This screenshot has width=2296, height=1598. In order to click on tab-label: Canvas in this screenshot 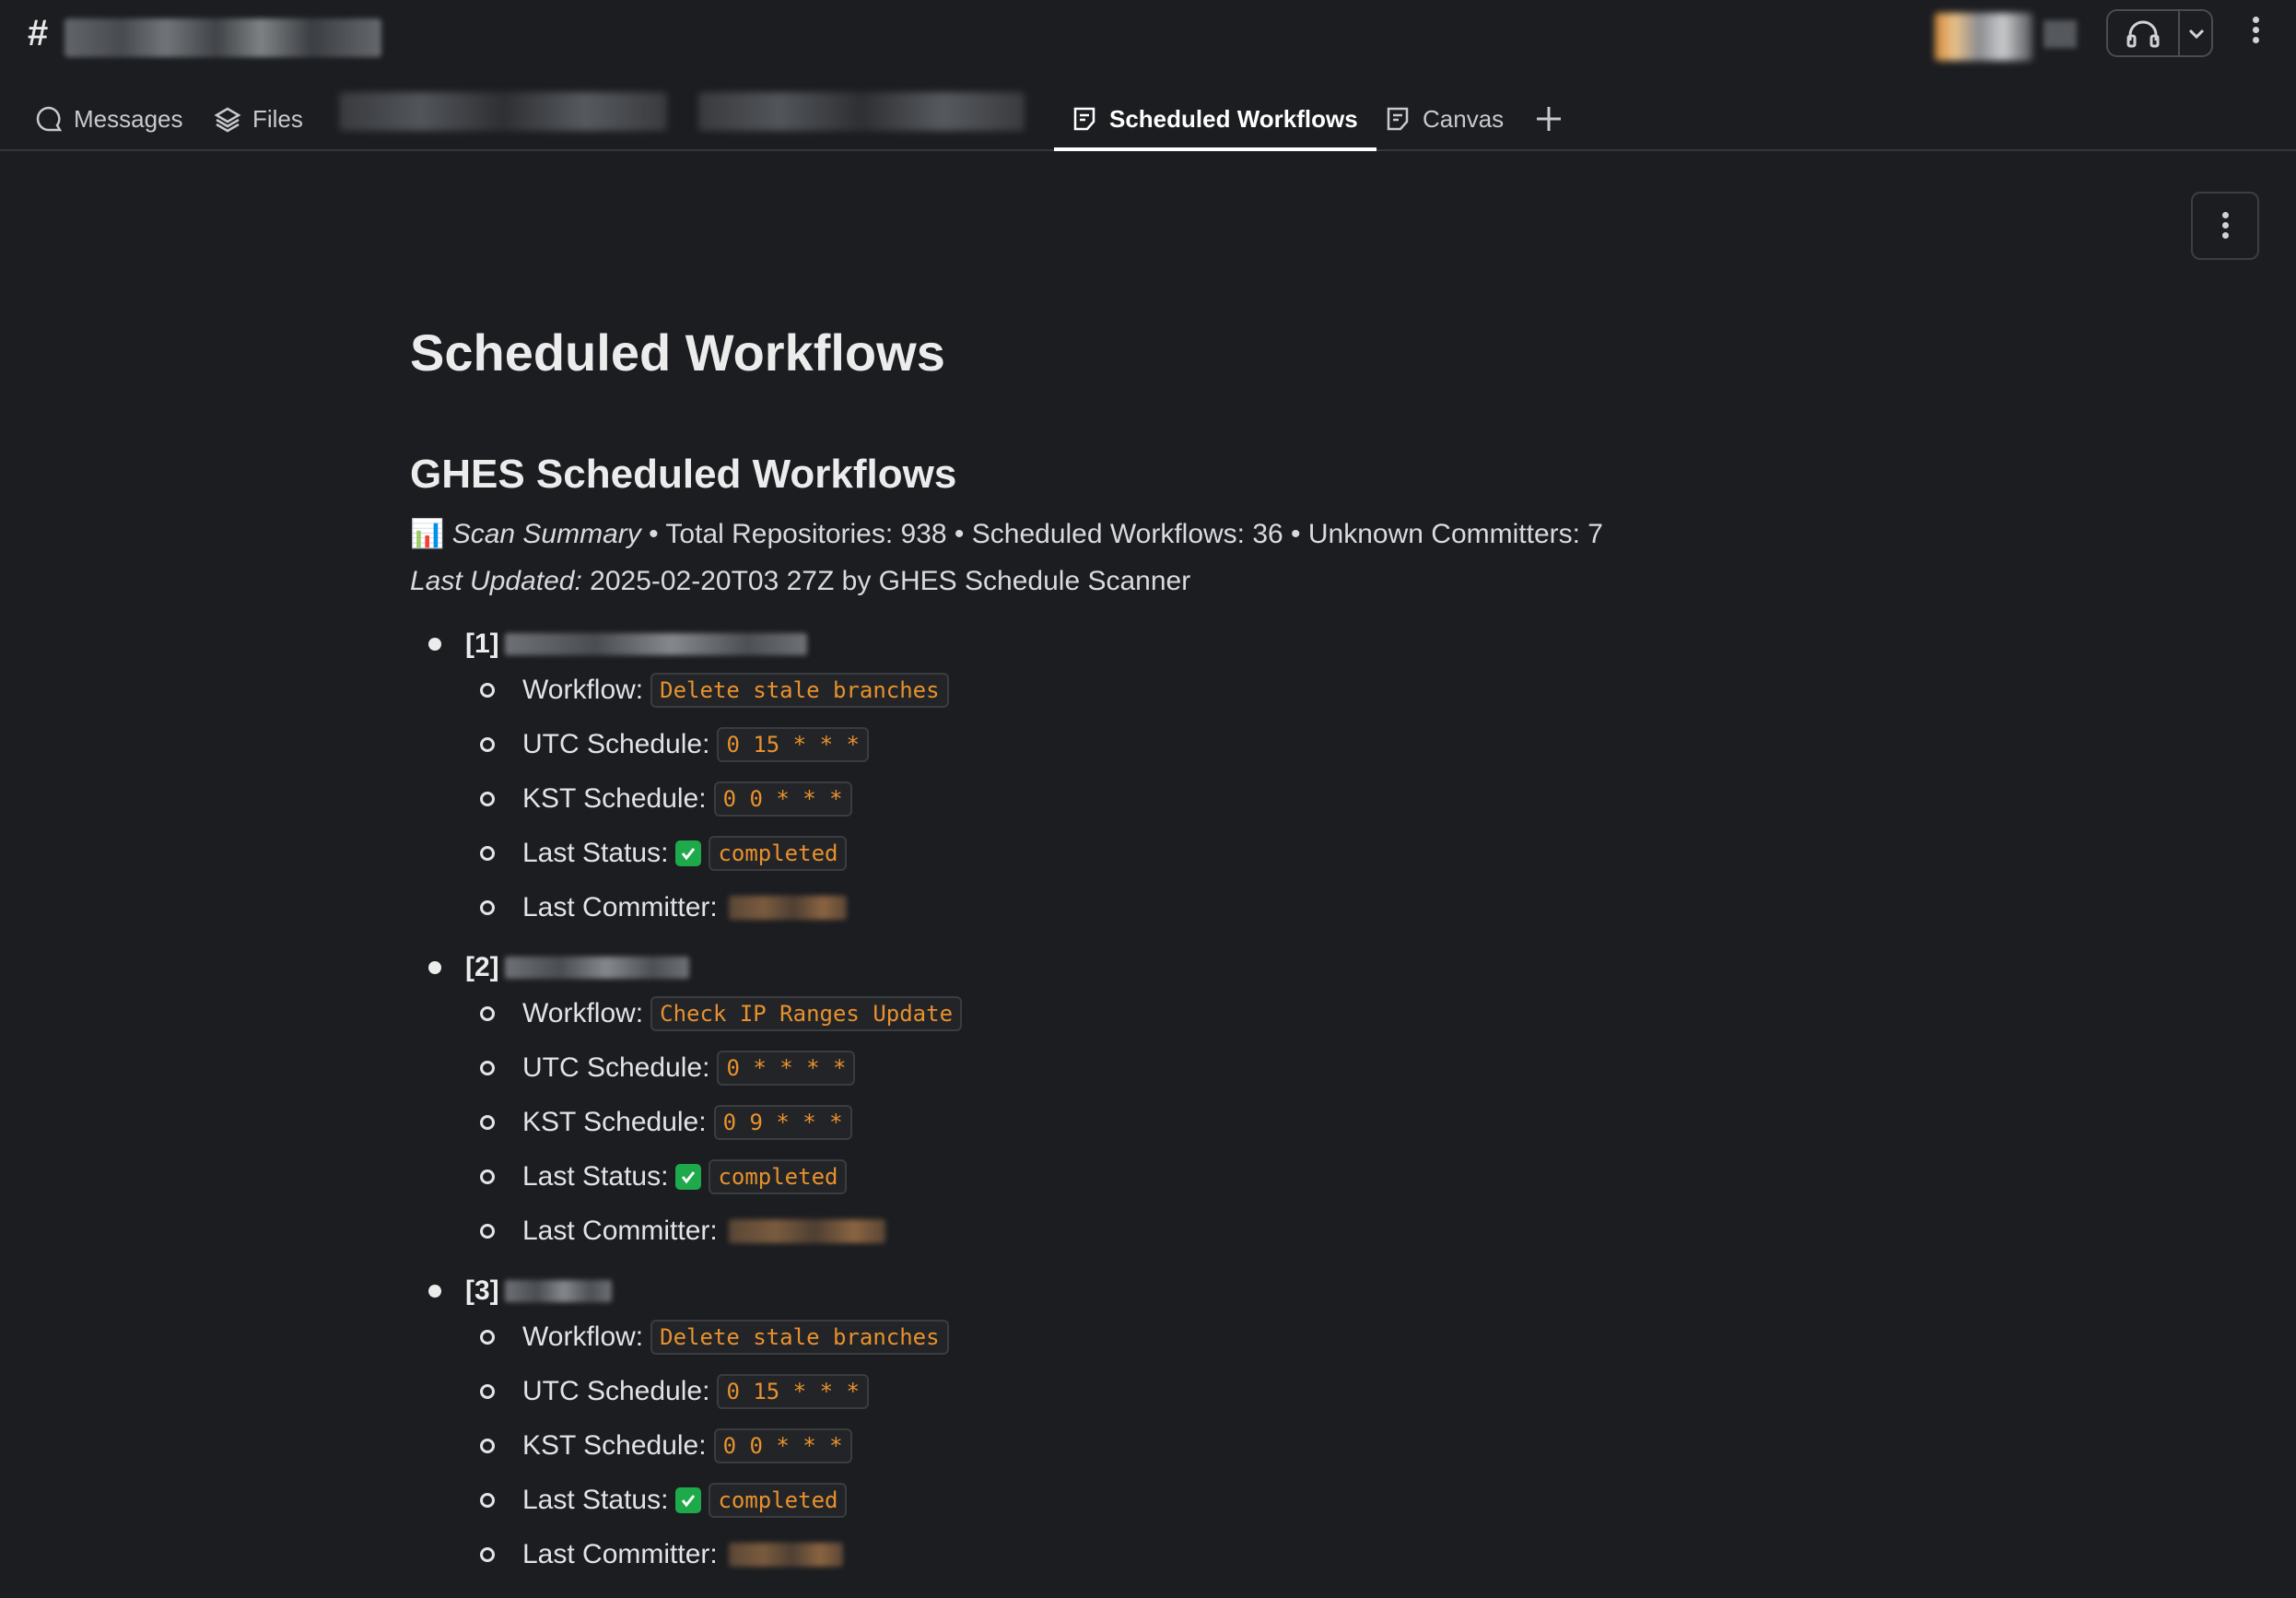, I will do `click(1464, 118)`.